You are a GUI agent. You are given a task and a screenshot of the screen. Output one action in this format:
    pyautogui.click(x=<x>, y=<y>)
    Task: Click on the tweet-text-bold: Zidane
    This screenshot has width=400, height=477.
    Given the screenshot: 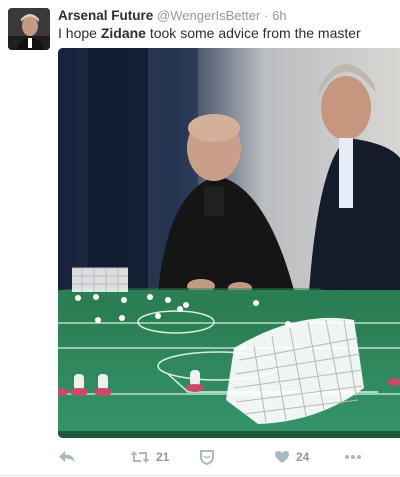 What is the action you would take?
    pyautogui.click(x=123, y=33)
    